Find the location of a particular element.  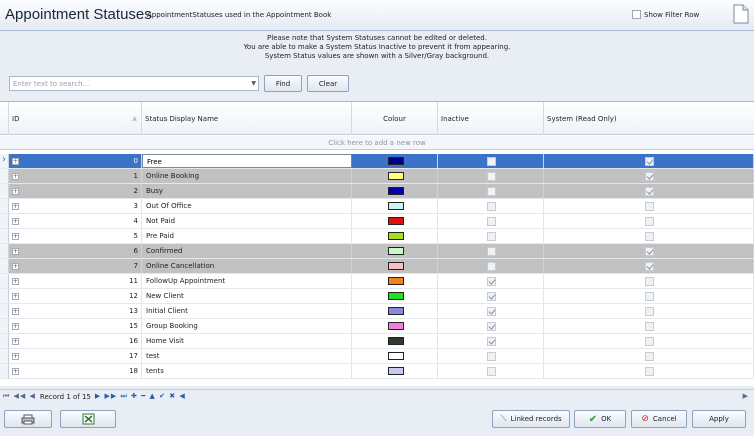

table-row: +15 Group Booking is located at coordinates (377, 326).